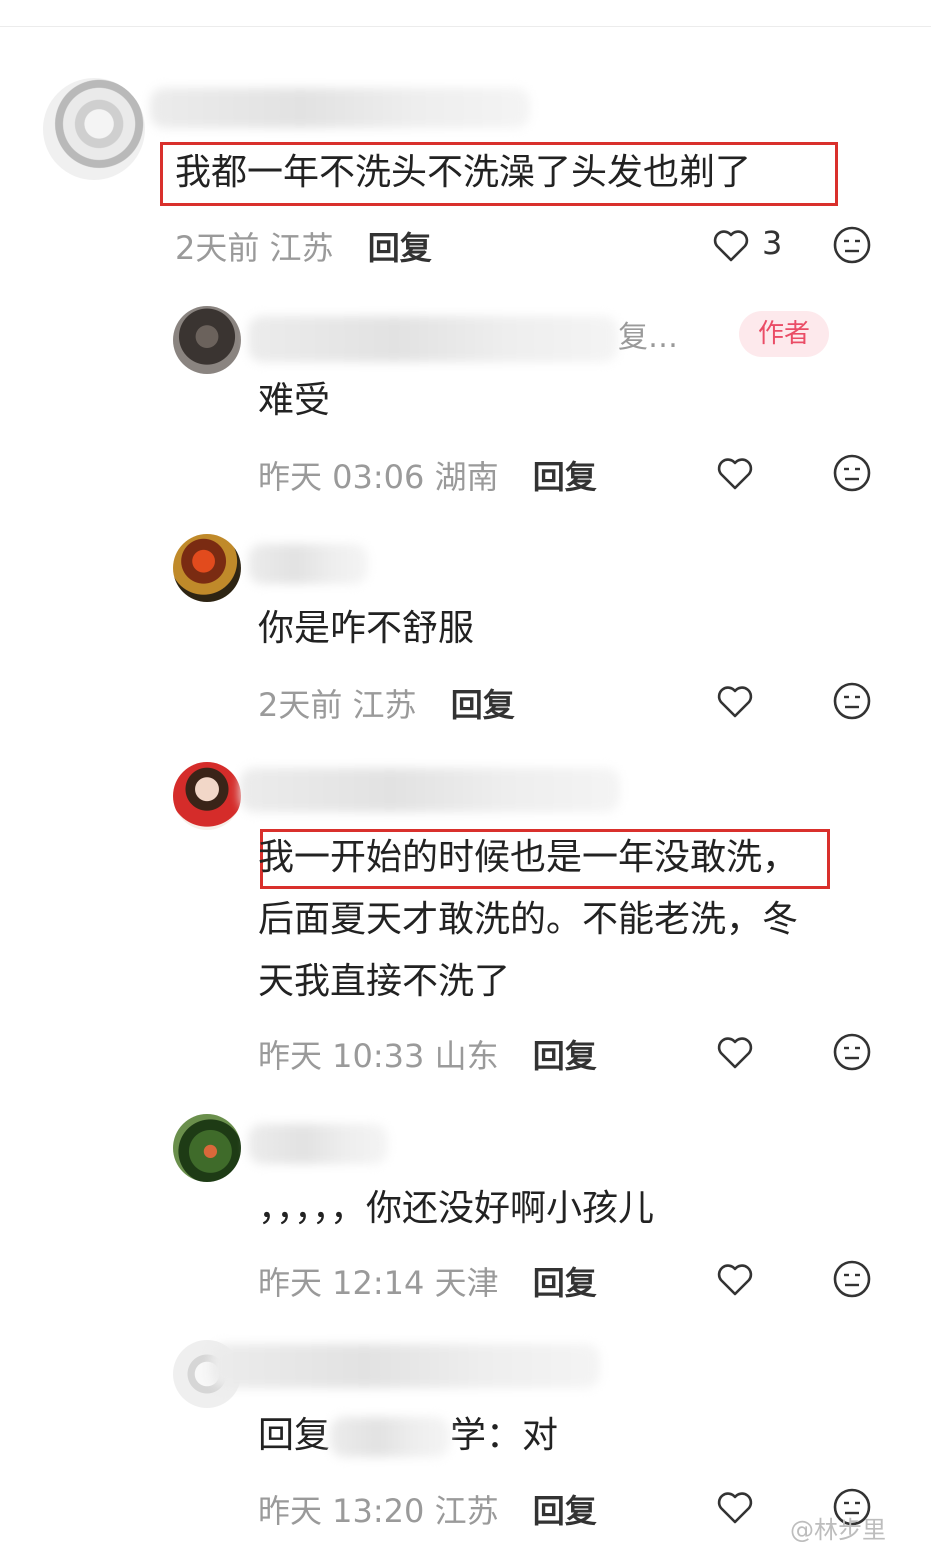 The width and height of the screenshot is (931, 1553). Describe the element at coordinates (366, 628) in the screenshot. I see `comment-text: 你是咋不舒服` at that location.